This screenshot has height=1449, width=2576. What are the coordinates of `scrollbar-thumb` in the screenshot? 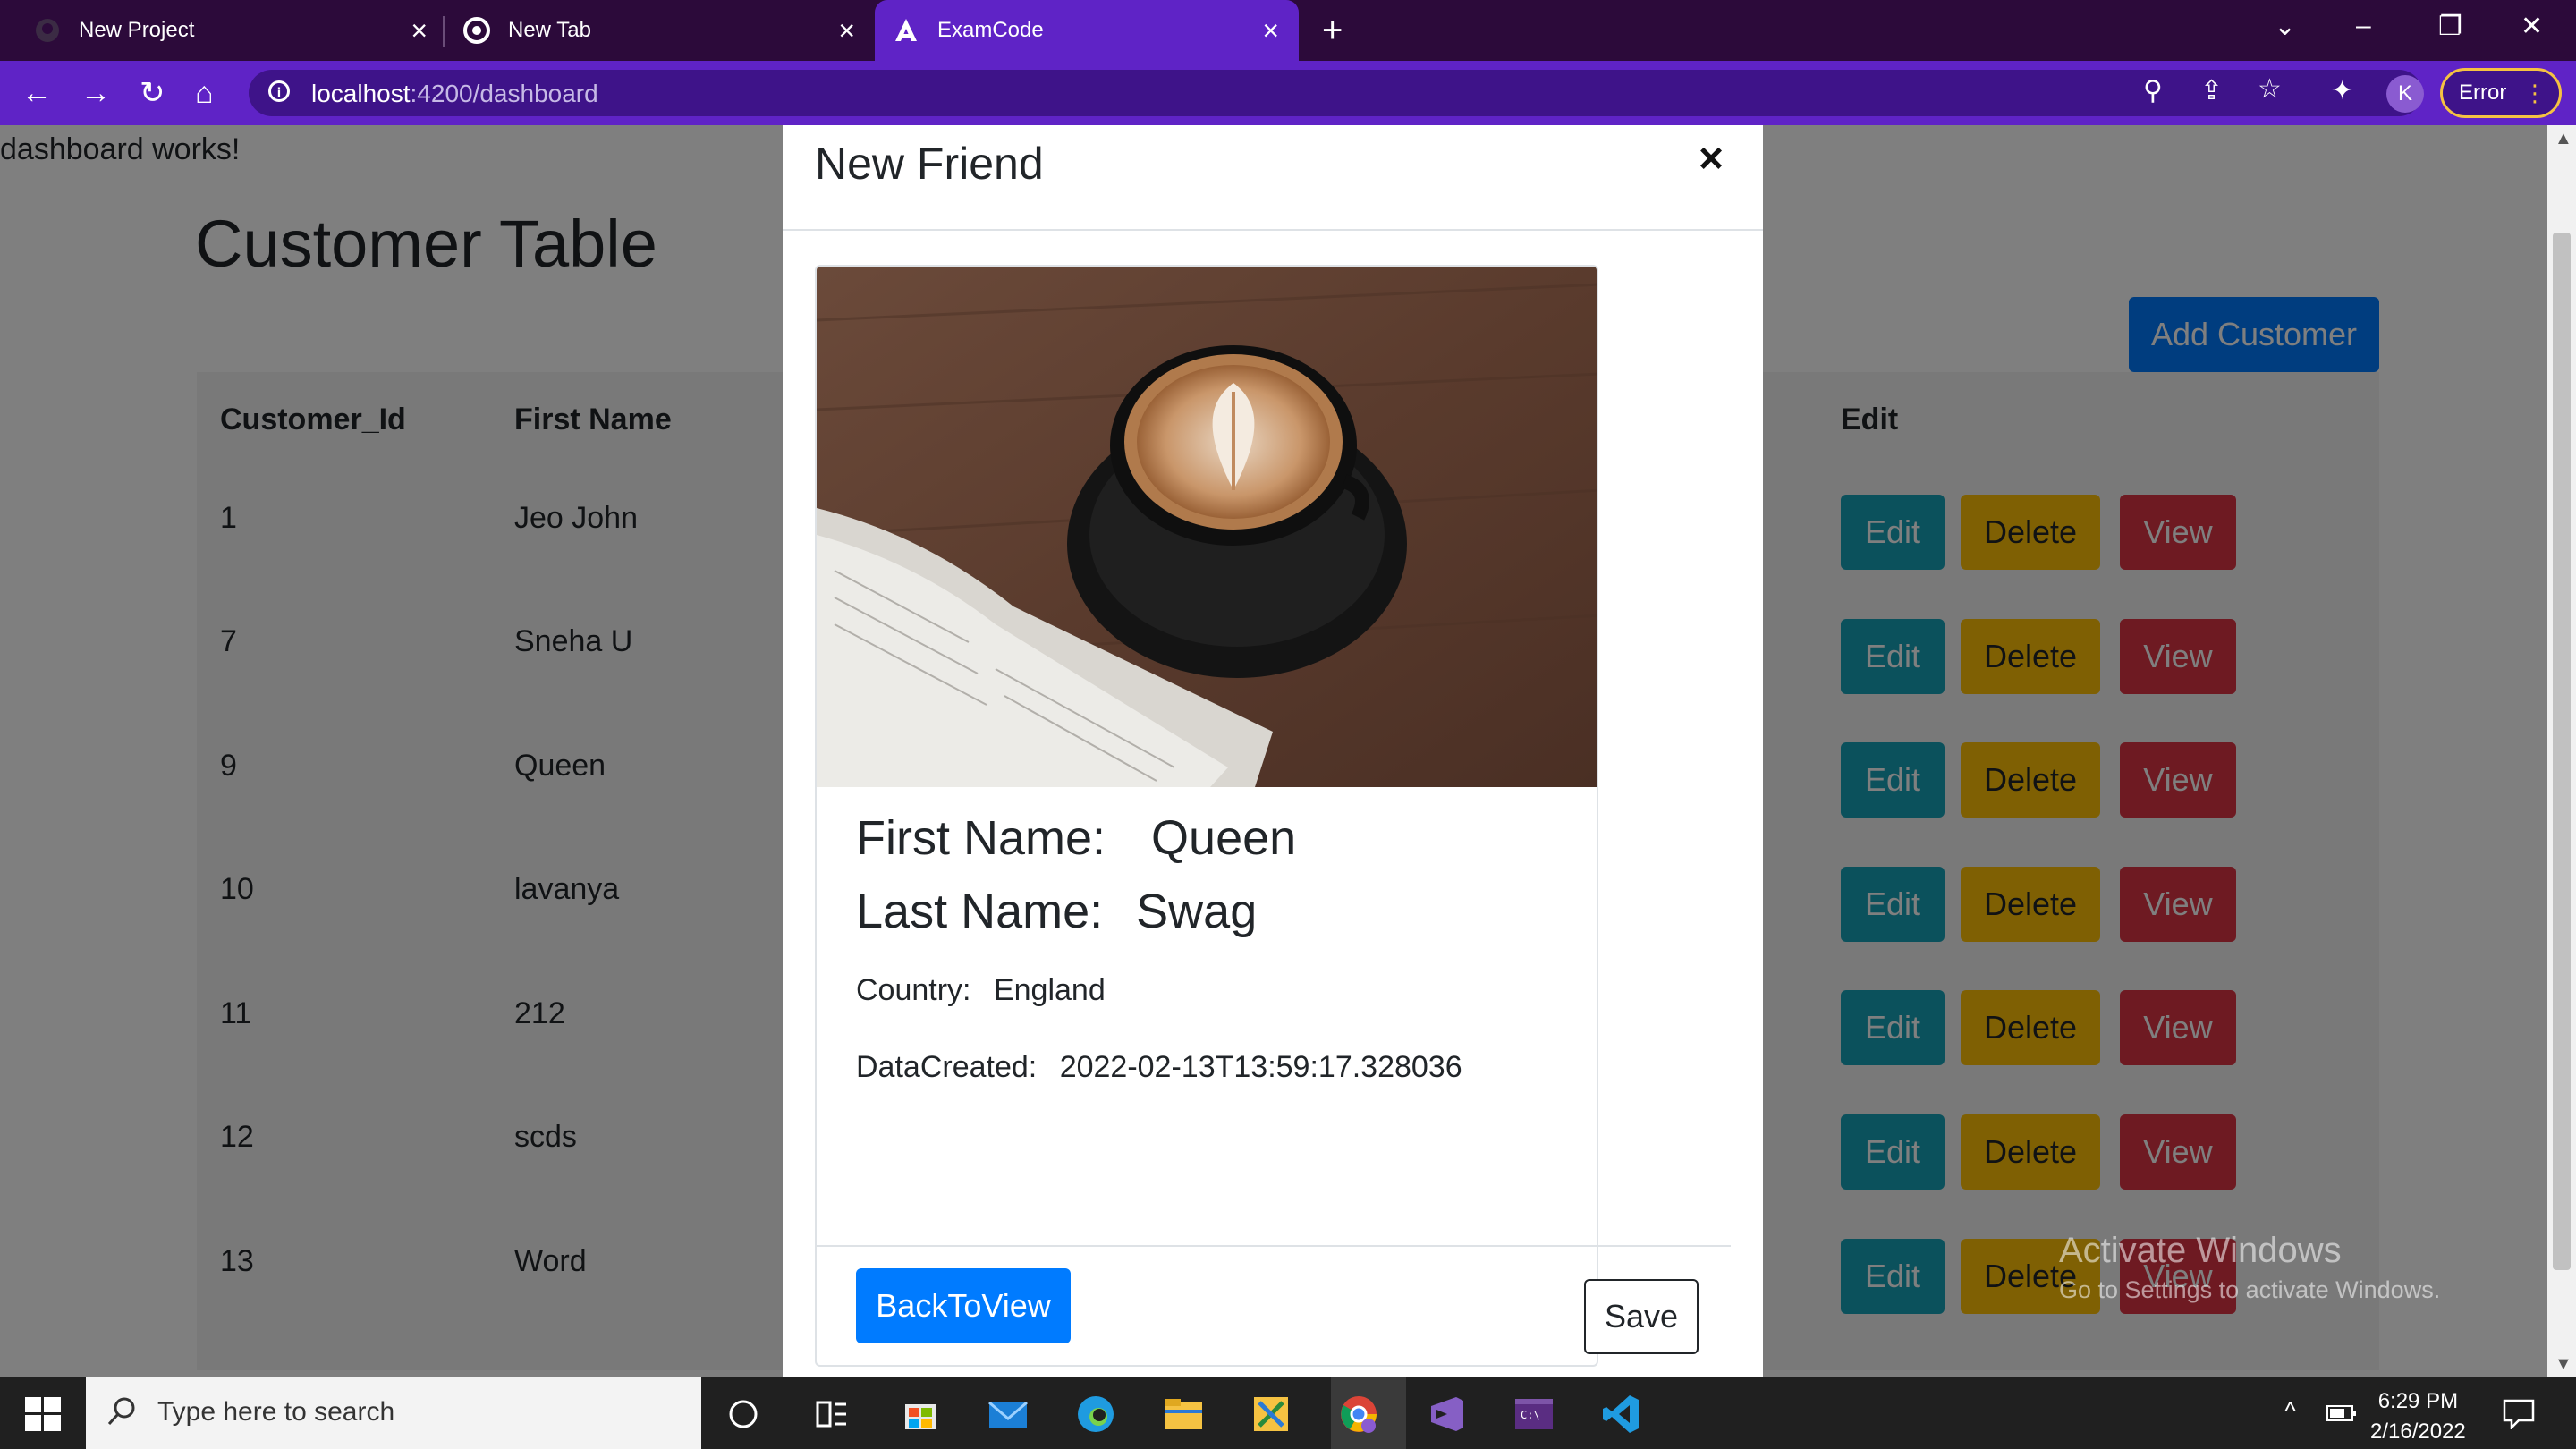 It's located at (2562, 751).